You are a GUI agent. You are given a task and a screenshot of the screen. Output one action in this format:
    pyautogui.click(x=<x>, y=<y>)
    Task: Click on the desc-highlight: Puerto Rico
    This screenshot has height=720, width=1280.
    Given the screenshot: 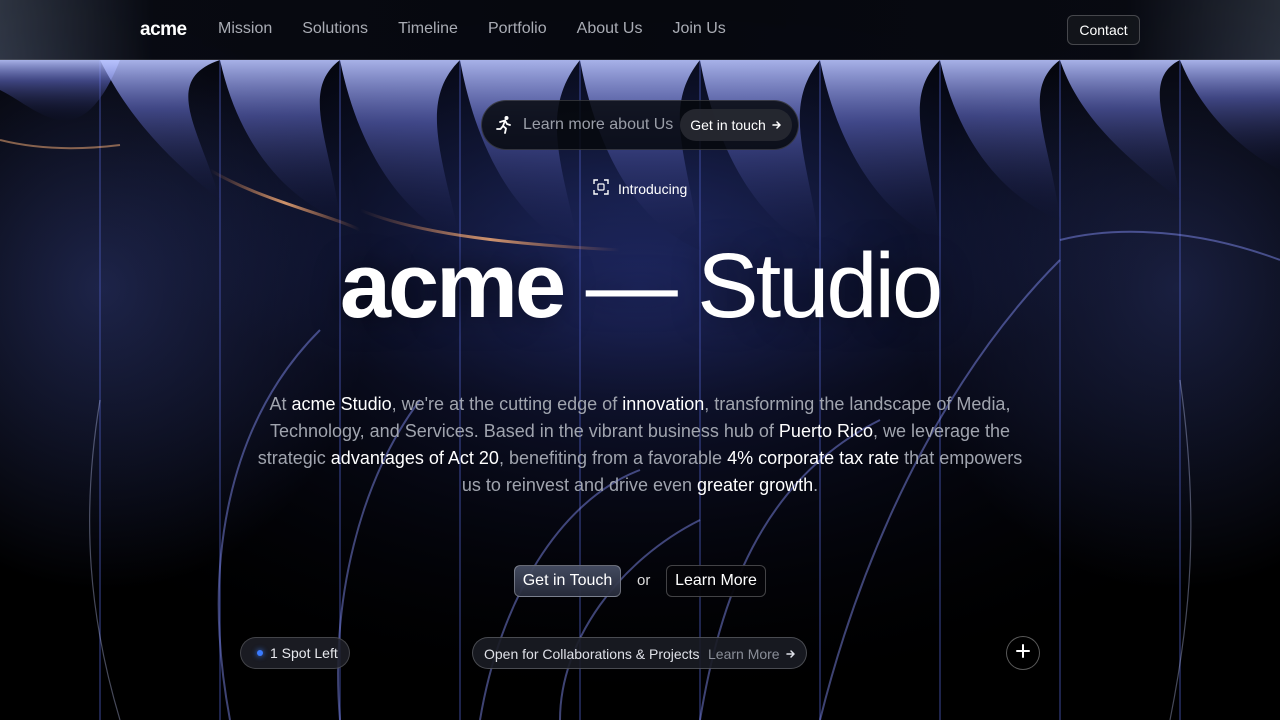 What is the action you would take?
    pyautogui.click(x=825, y=431)
    